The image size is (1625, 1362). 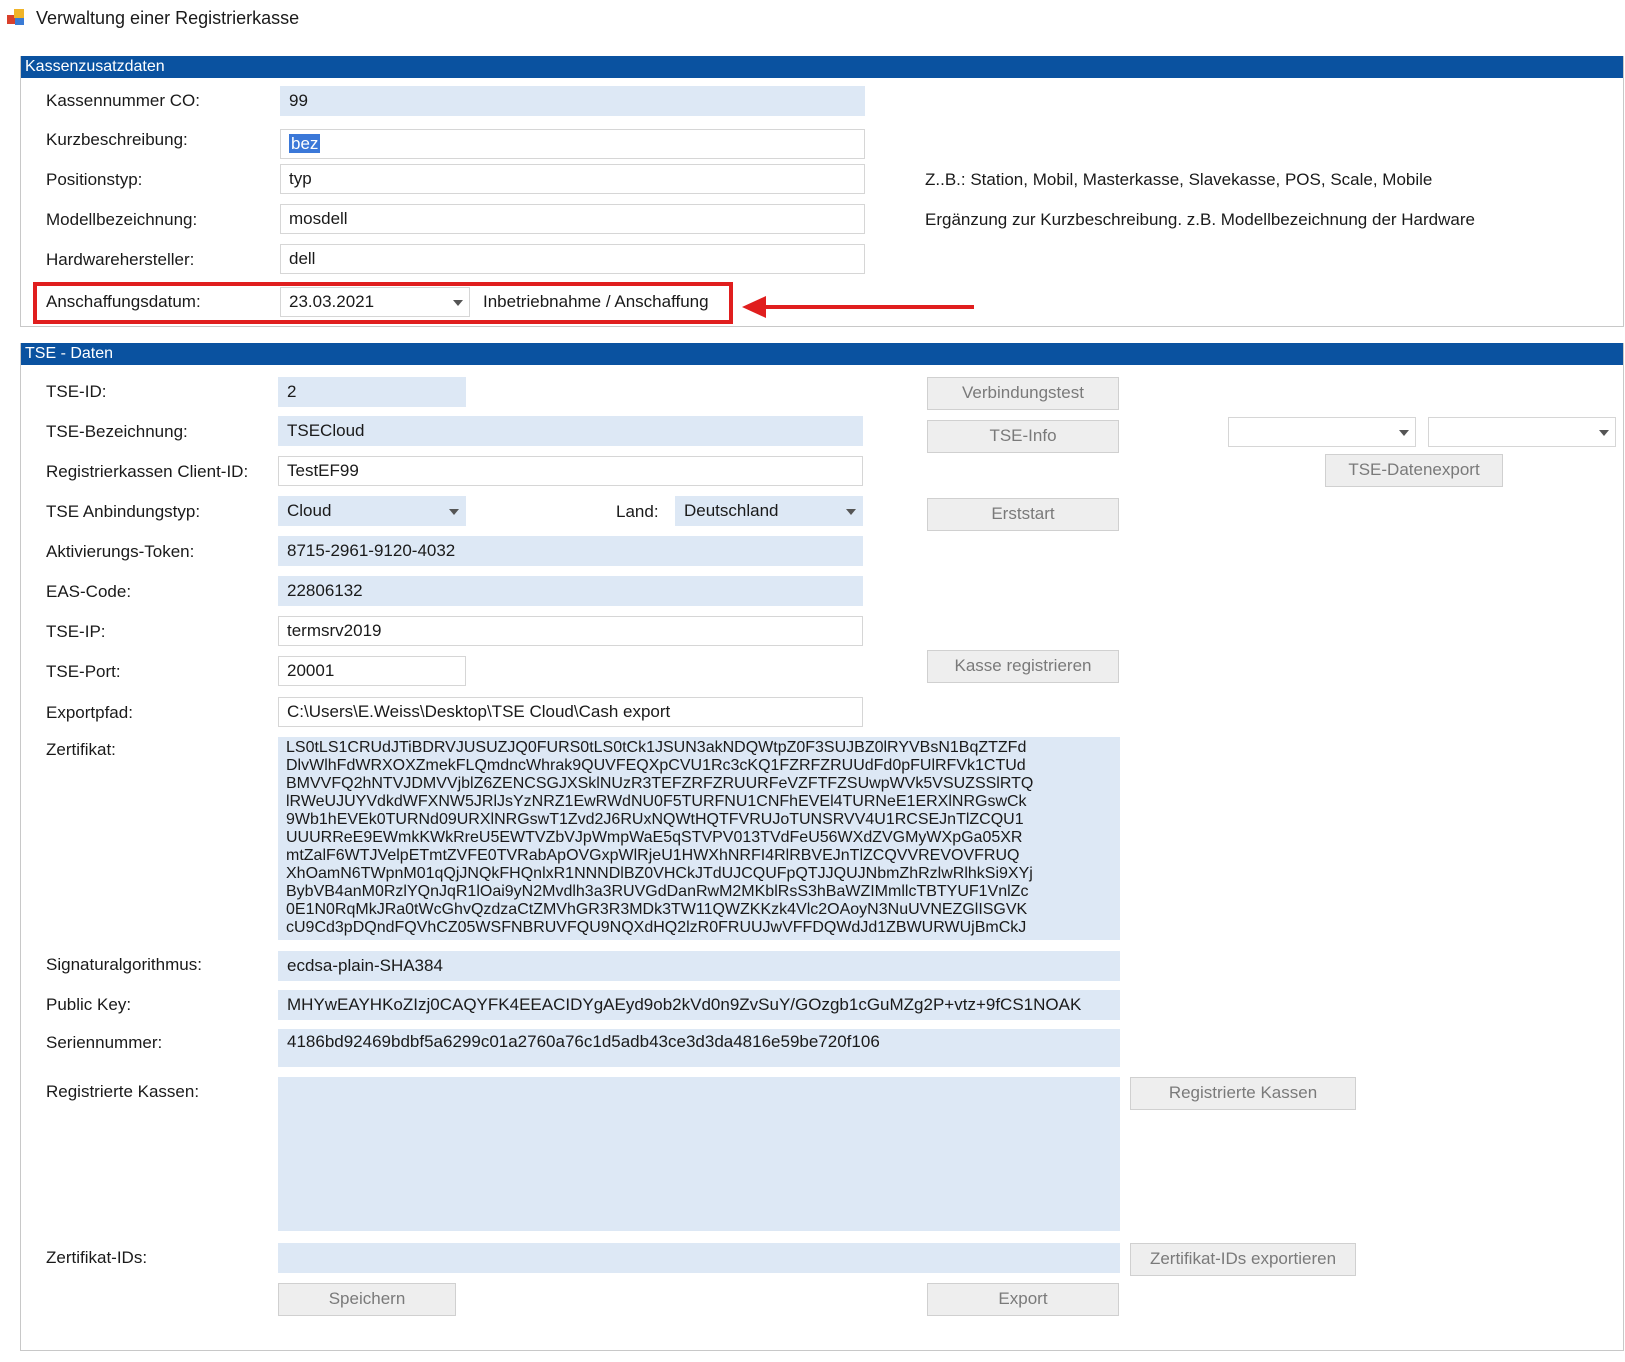 What do you see at coordinates (83, 671) in the screenshot?
I see `tse-port-label: TSE-Port:` at bounding box center [83, 671].